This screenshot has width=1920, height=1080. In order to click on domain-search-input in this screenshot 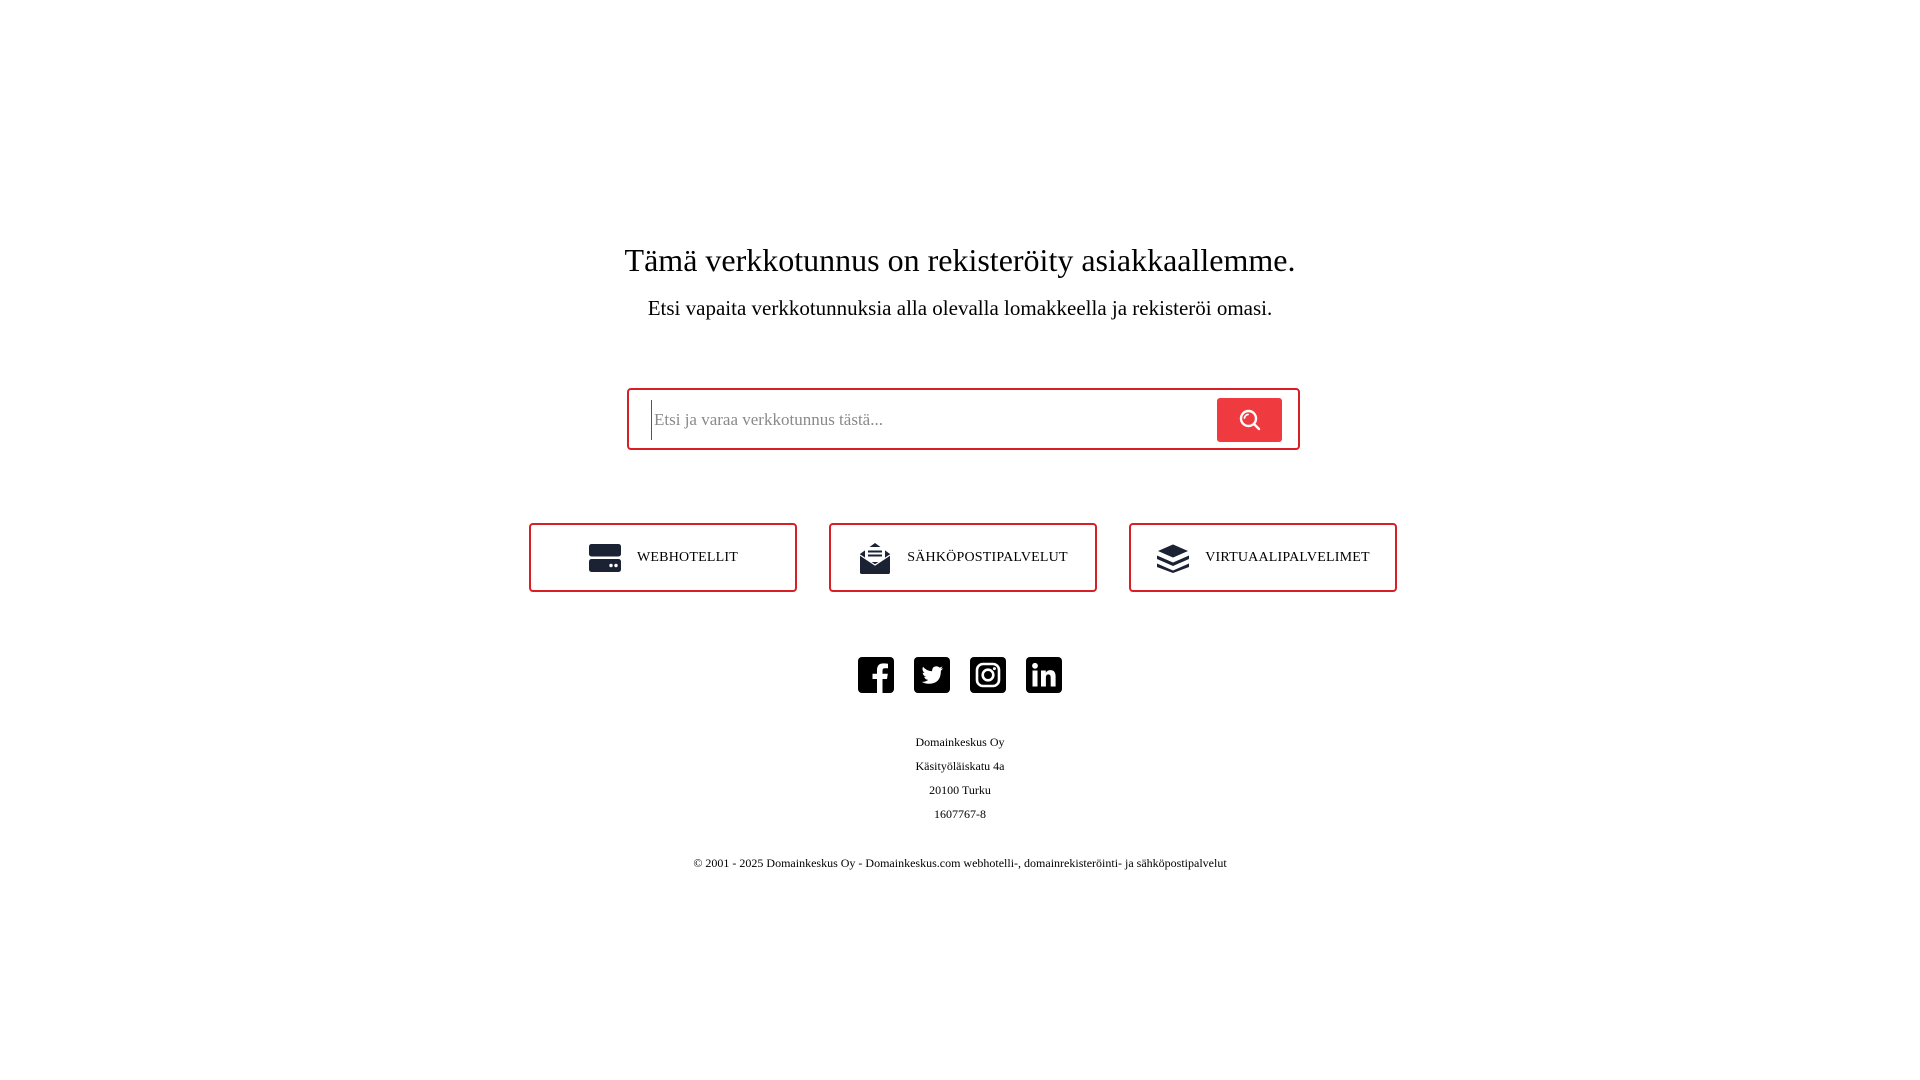, I will do `click(932, 420)`.